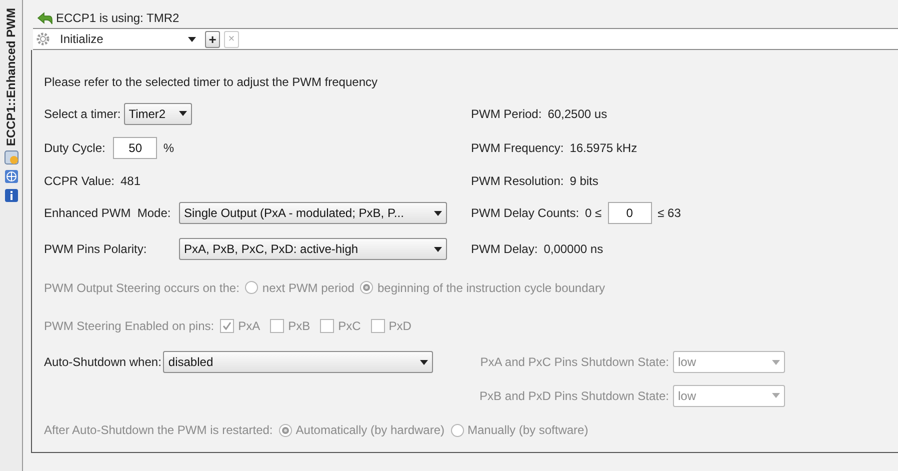  I want to click on check-icon, so click(227, 326).